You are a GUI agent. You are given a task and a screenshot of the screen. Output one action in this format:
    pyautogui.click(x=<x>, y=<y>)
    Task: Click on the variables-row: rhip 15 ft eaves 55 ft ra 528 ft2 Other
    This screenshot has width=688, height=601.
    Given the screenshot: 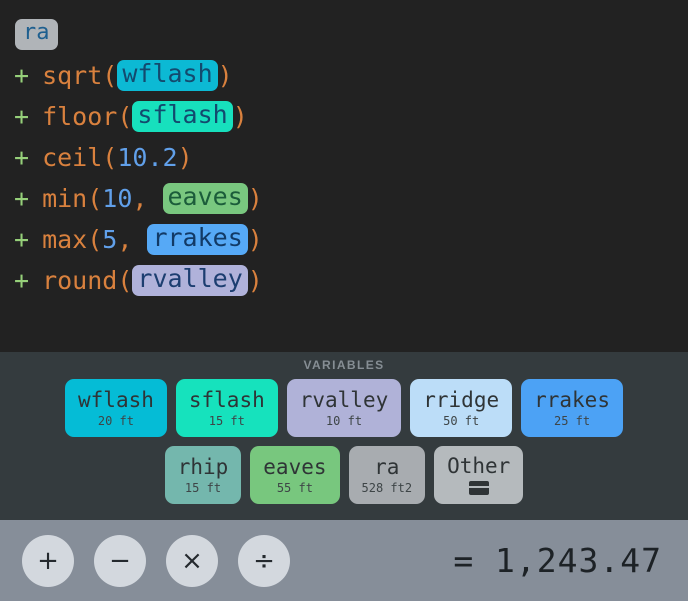 What is the action you would take?
    pyautogui.click(x=344, y=475)
    